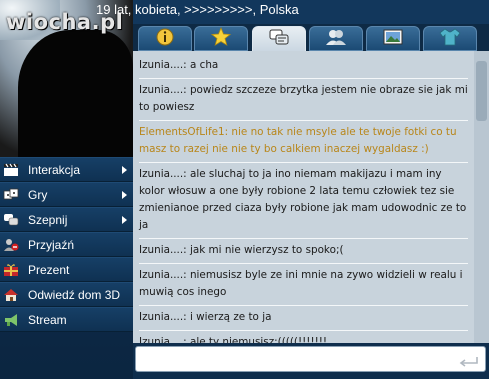 The image size is (489, 379). I want to click on tshirt-icon, so click(450, 39).